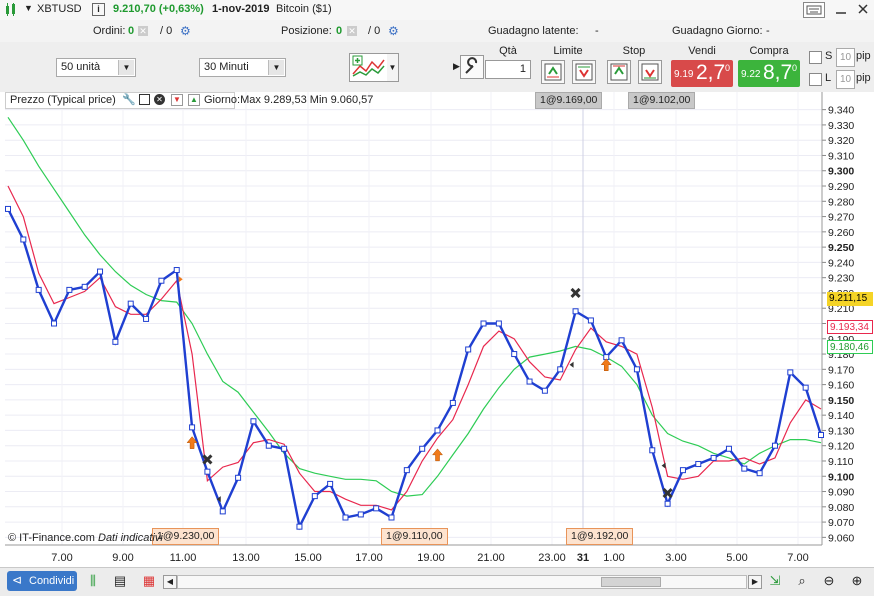 This screenshot has width=874, height=596. Describe the element at coordinates (289, 100) in the screenshot. I see `day-range-overlay: Giorno:Max 9.289,53 Min 9.060,57` at that location.